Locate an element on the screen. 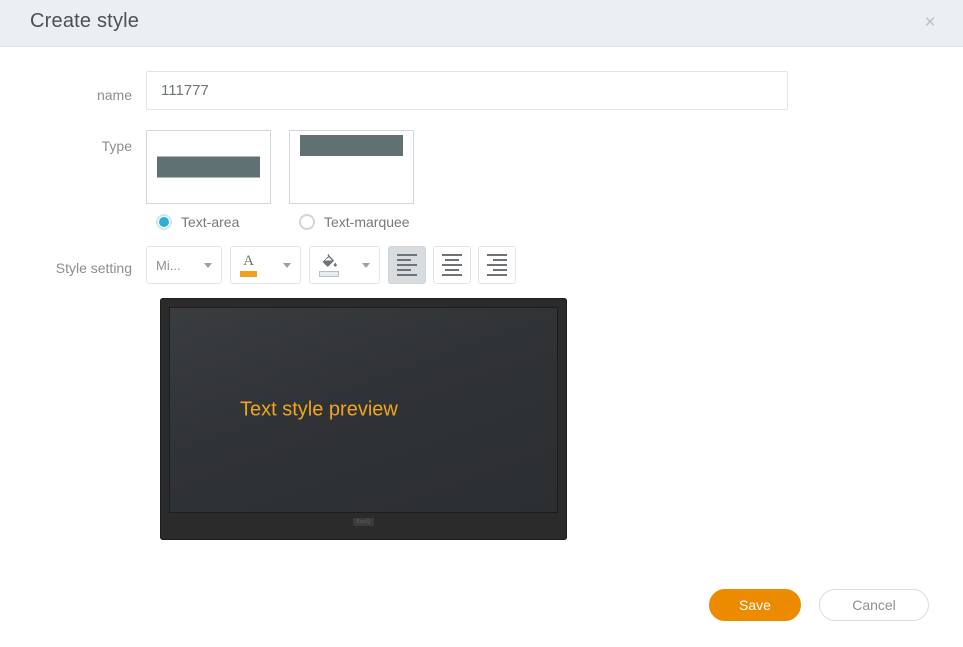  type-option-text-marquee: Text-marquee is located at coordinates (351, 180).